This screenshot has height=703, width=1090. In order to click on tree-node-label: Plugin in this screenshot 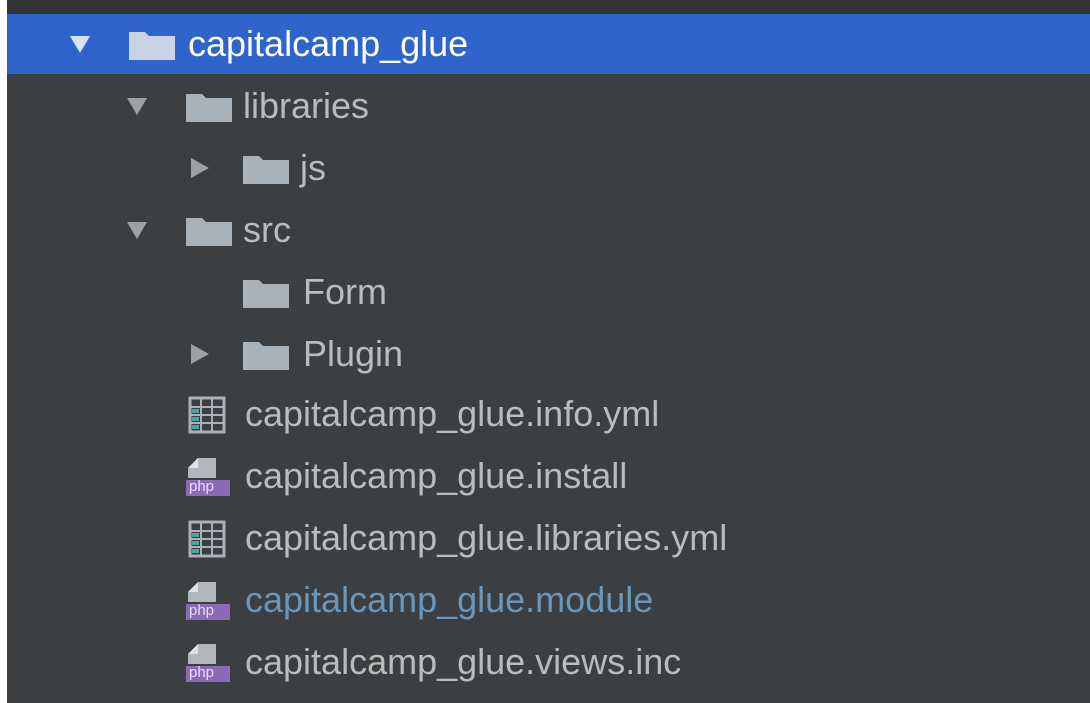, I will do `click(353, 353)`.